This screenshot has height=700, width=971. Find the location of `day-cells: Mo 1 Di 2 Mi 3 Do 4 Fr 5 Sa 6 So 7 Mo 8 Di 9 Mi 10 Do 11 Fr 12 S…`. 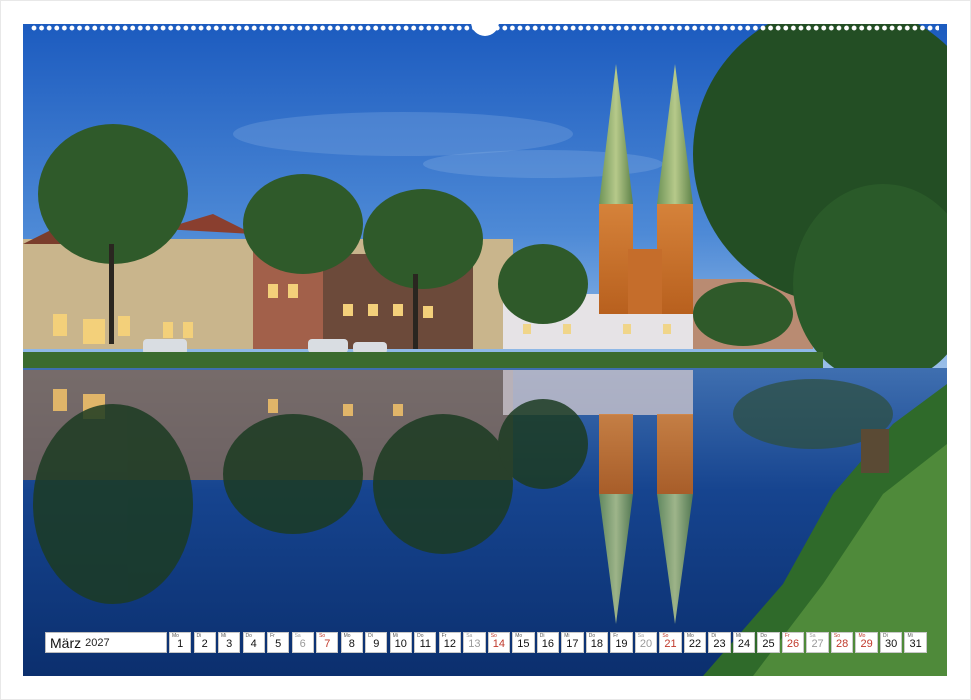

day-cells: Mo 1 Di 2 Mi 3 Do 4 Fr 5 Sa 6 So 7 Mo 8 Di 9 Mi 10 Do 11 Fr 12 S… is located at coordinates (548, 643).